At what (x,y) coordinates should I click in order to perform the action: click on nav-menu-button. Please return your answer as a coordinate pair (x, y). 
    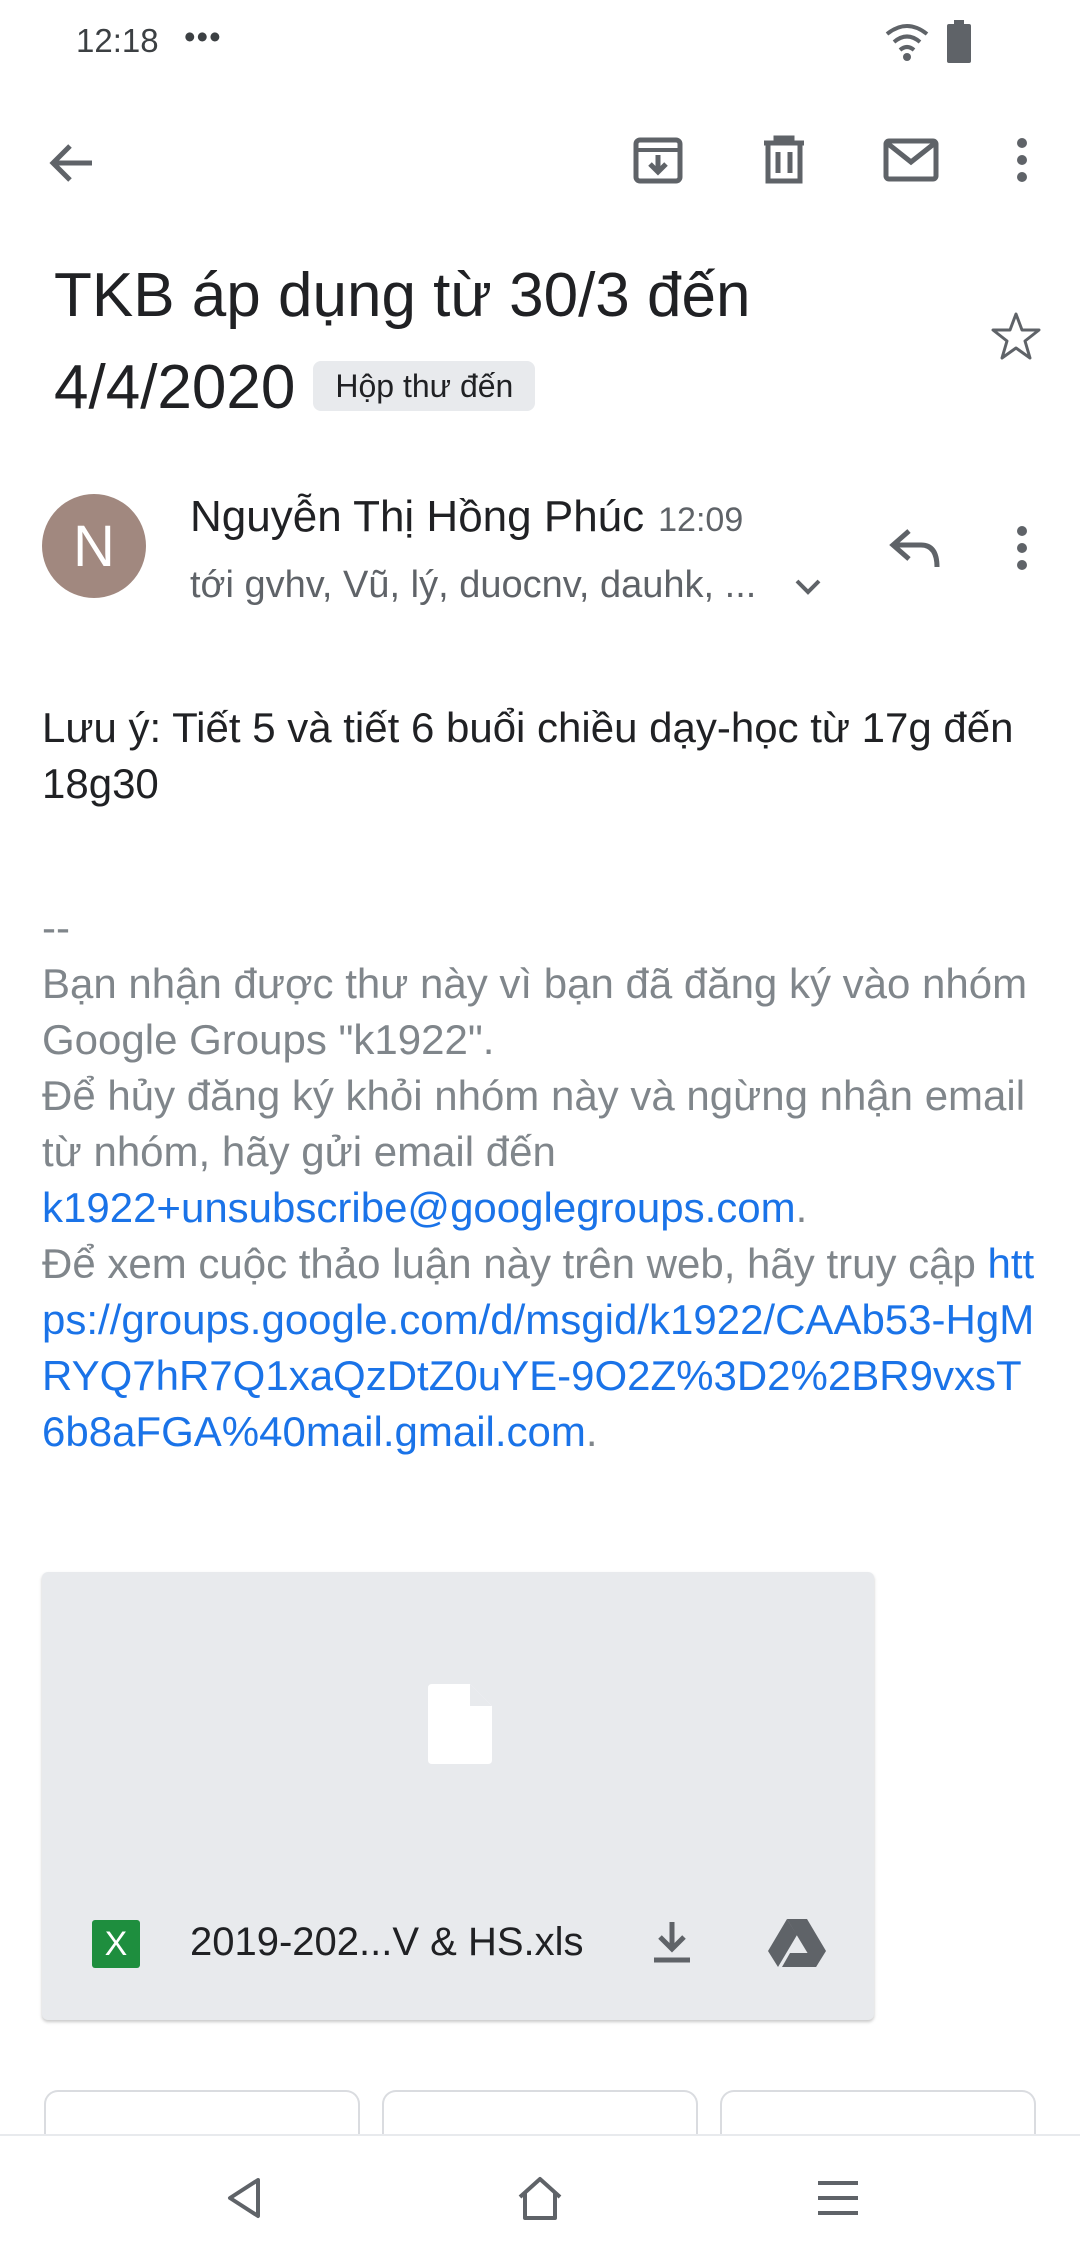
    Looking at the image, I should click on (838, 2198).